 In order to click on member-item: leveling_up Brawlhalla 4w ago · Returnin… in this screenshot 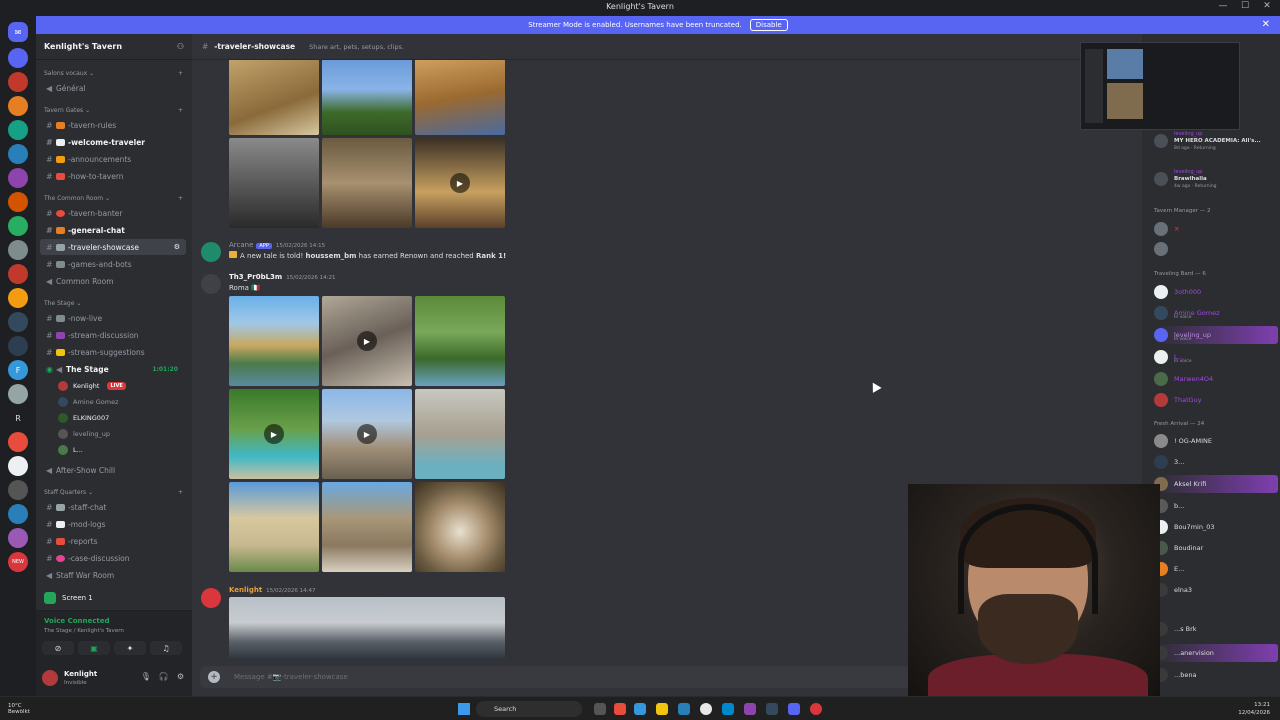, I will do `click(1216, 179)`.